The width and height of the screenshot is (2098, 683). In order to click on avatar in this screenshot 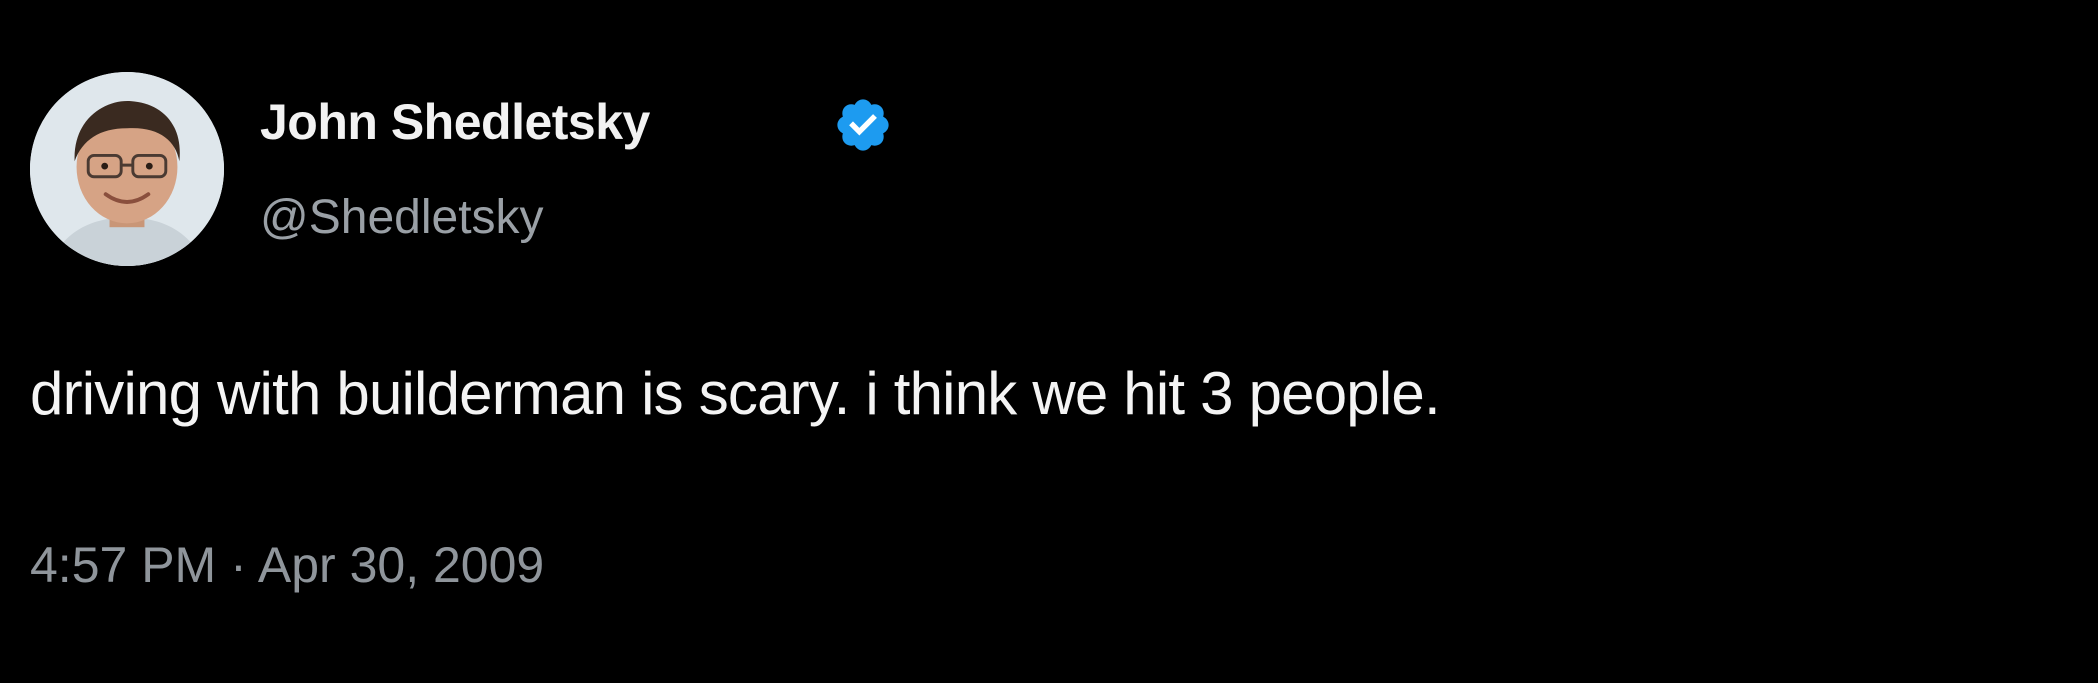, I will do `click(127, 169)`.